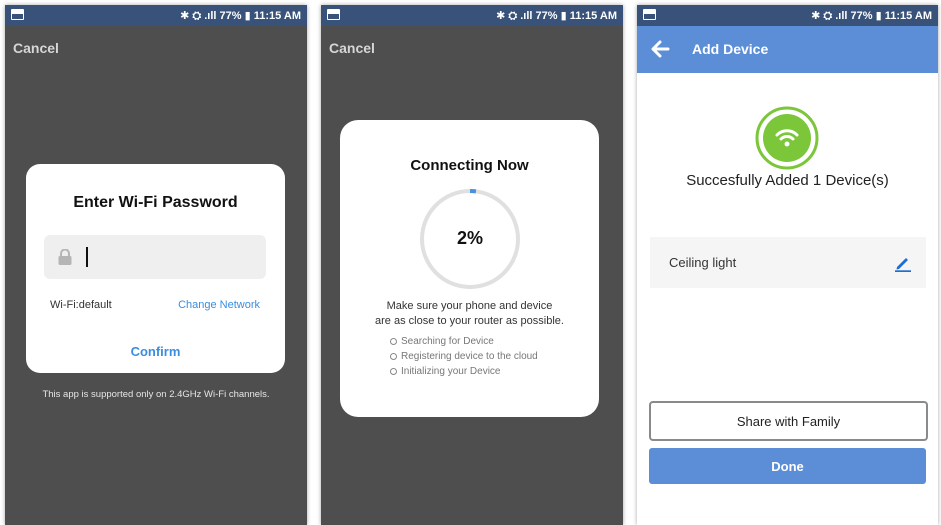 This screenshot has width=941, height=525. Describe the element at coordinates (788, 421) in the screenshot. I see `share-with-family-button: Share with Family` at that location.